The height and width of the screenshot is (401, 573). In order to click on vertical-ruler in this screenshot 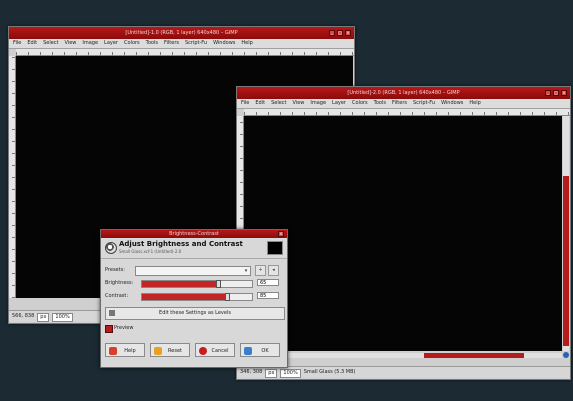, I will do `click(12, 177)`.